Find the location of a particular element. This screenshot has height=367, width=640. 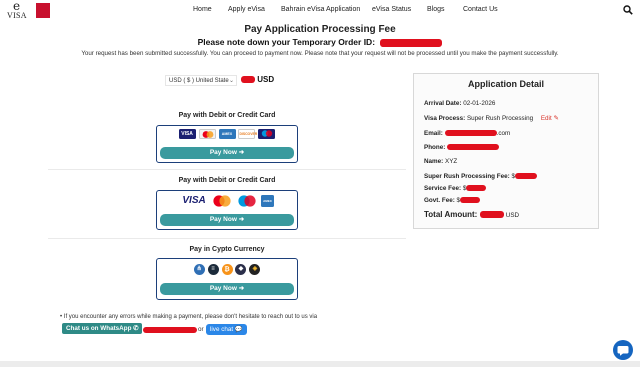

whatsapp-chat-button: Chat us on WhatsApp ✆ is located at coordinates (102, 328).